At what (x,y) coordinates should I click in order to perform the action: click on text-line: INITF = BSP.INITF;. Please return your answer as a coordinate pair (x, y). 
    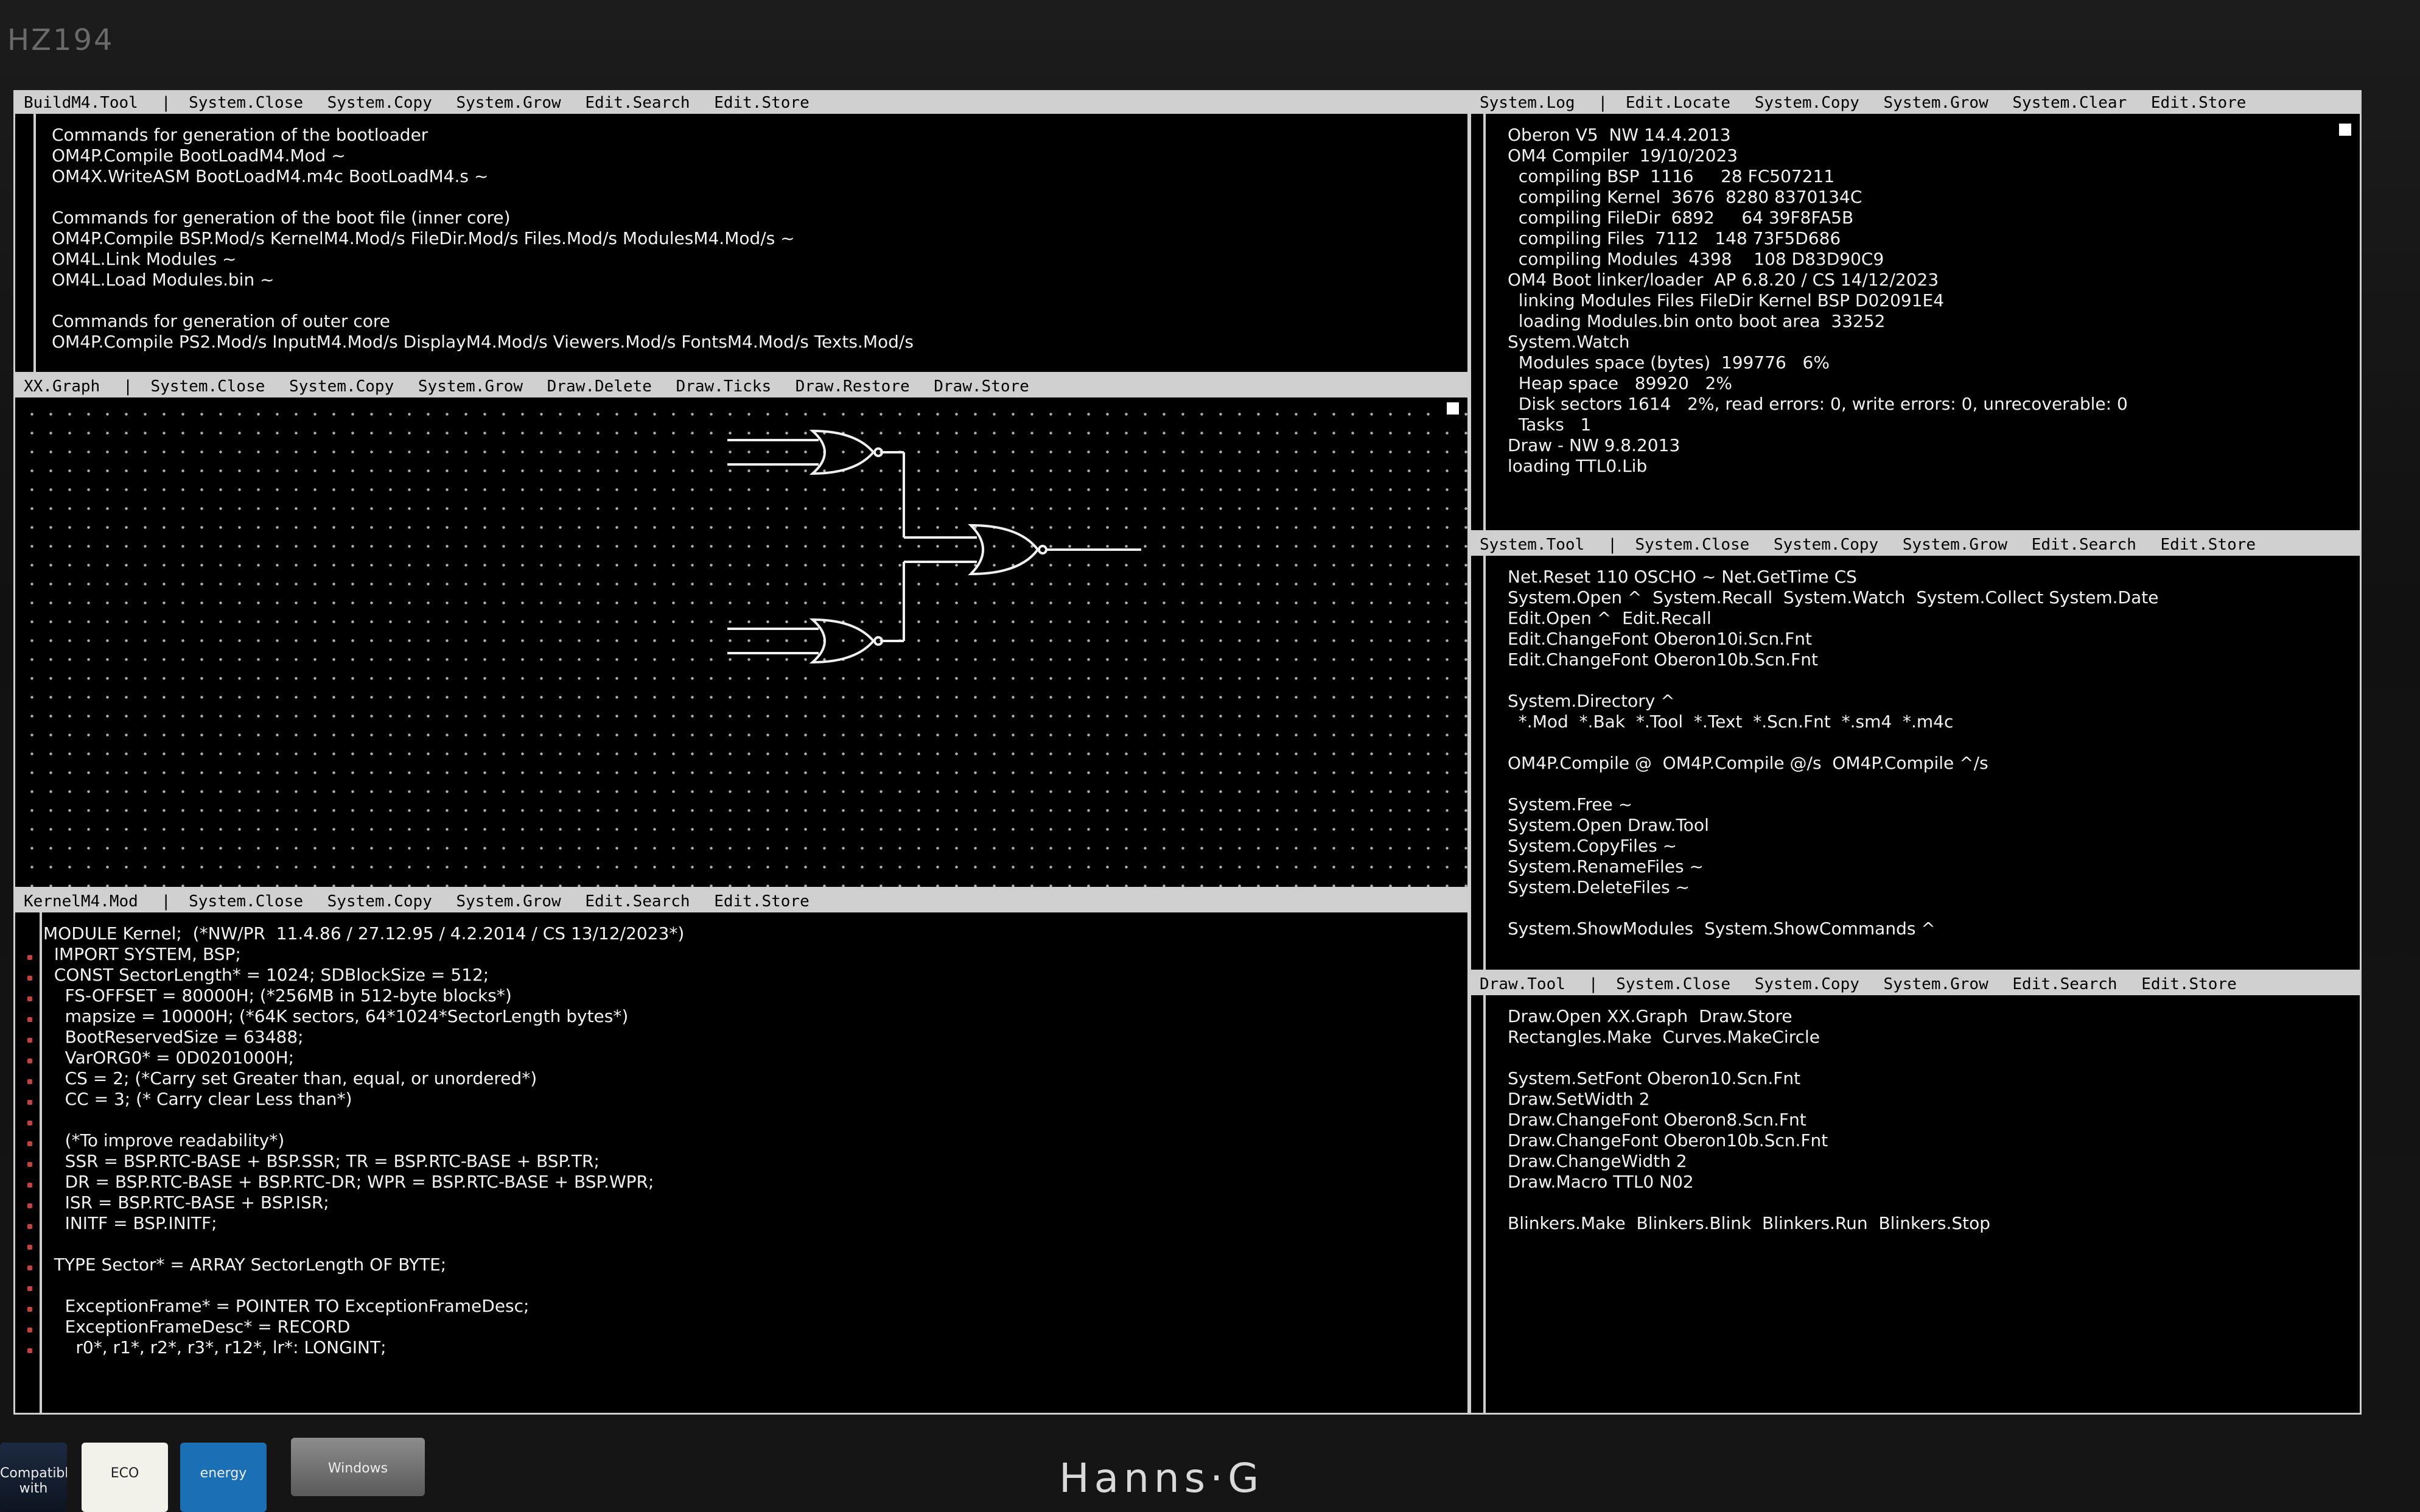
    Looking at the image, I should click on (752, 1223).